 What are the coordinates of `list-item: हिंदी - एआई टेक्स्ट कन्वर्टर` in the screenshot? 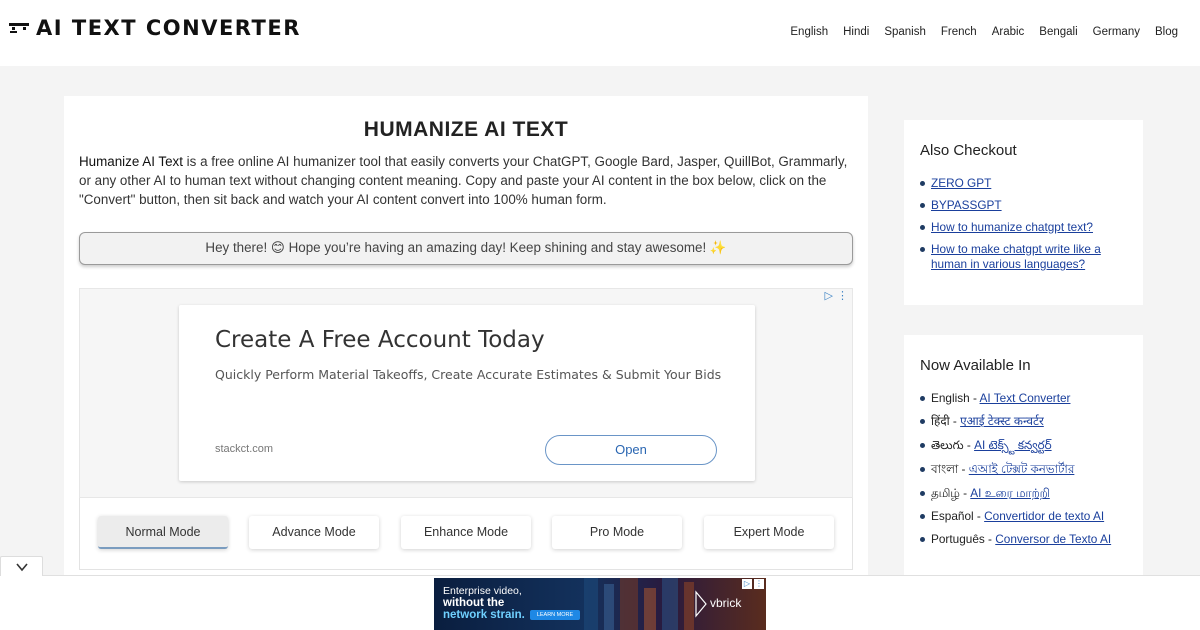 It's located at (1027, 421).